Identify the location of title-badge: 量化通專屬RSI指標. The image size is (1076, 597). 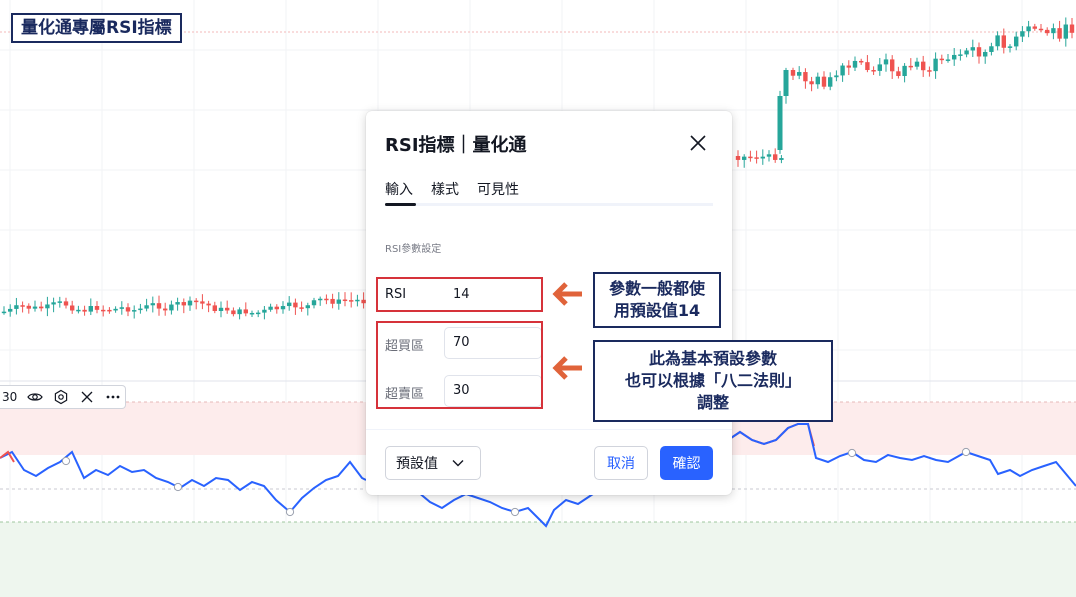
(96, 28).